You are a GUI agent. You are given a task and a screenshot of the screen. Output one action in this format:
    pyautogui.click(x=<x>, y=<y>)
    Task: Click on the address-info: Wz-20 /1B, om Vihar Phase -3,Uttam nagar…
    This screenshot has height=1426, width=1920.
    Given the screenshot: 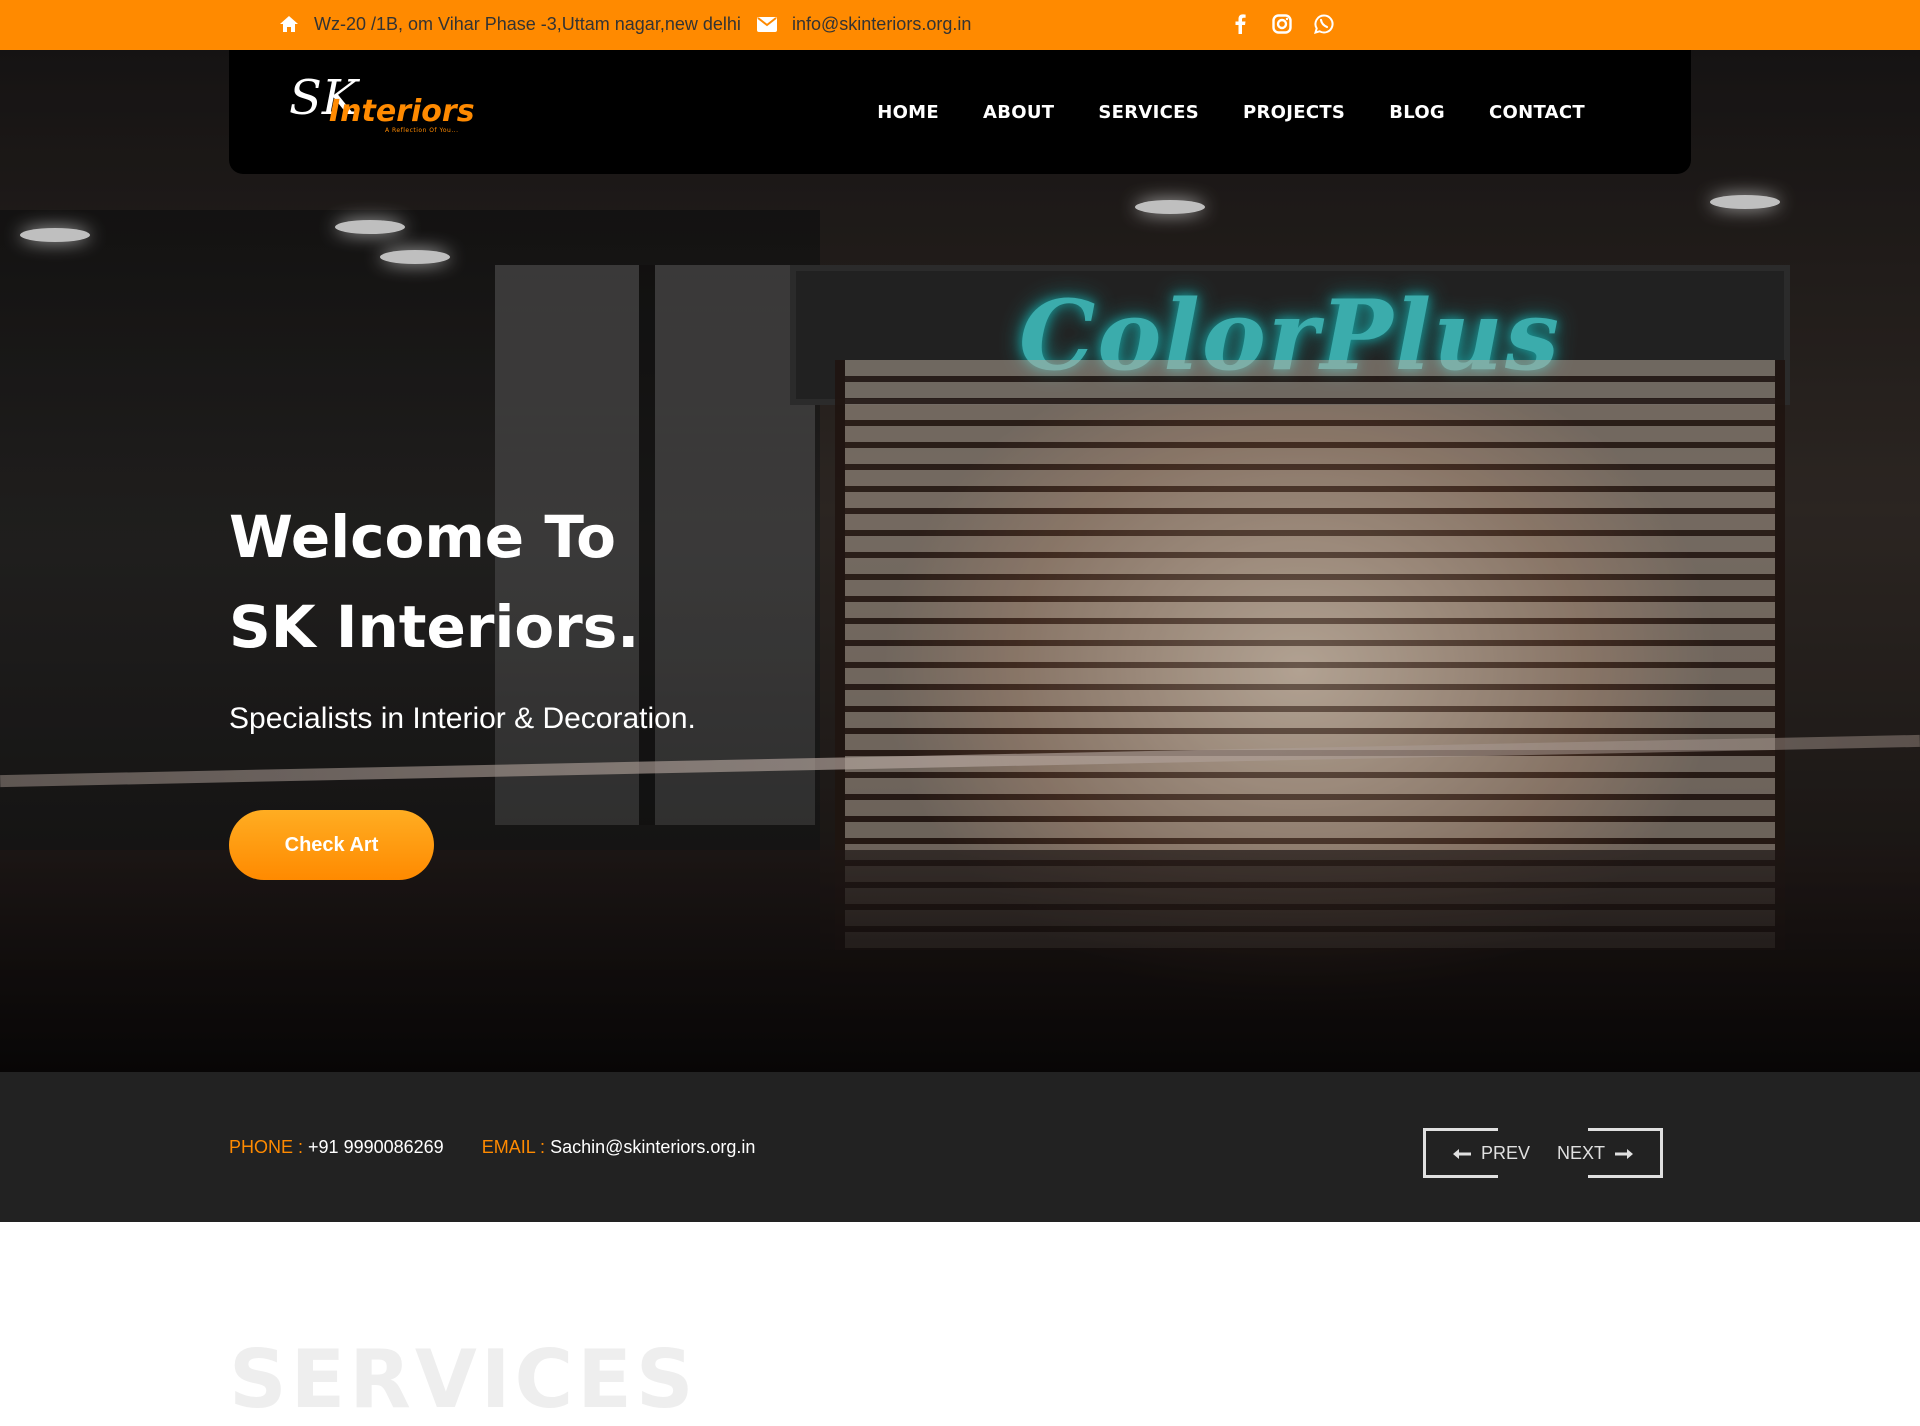 What is the action you would take?
    pyautogui.click(x=509, y=24)
    